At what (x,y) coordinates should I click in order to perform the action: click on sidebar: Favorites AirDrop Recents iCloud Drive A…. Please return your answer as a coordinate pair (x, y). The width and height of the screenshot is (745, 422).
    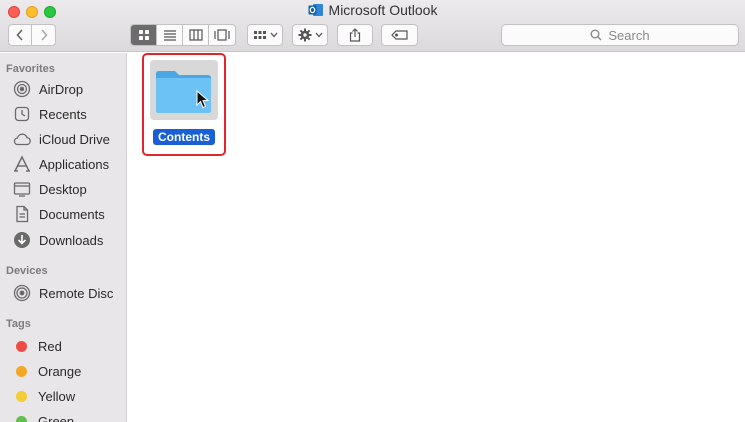
    Looking at the image, I should click on (63, 237).